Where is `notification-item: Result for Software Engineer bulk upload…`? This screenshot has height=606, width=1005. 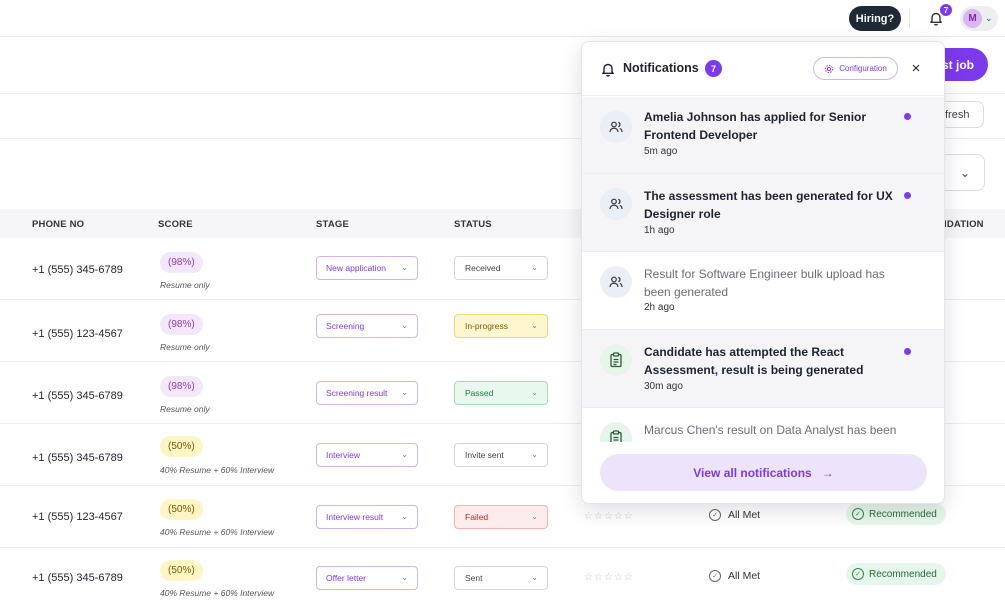
notification-item: Result for Software Engineer bulk upload… is located at coordinates (763, 291).